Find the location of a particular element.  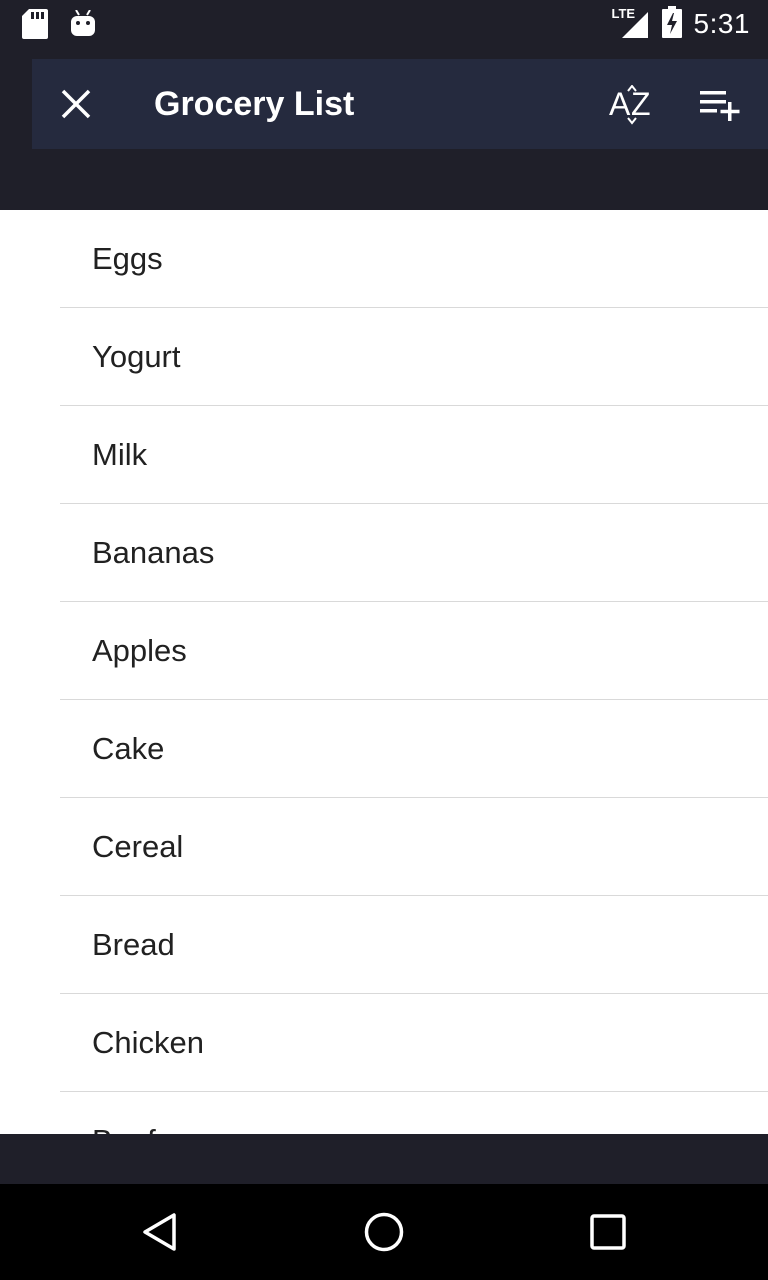

svg-text: Z is located at coordinates (641, 104).